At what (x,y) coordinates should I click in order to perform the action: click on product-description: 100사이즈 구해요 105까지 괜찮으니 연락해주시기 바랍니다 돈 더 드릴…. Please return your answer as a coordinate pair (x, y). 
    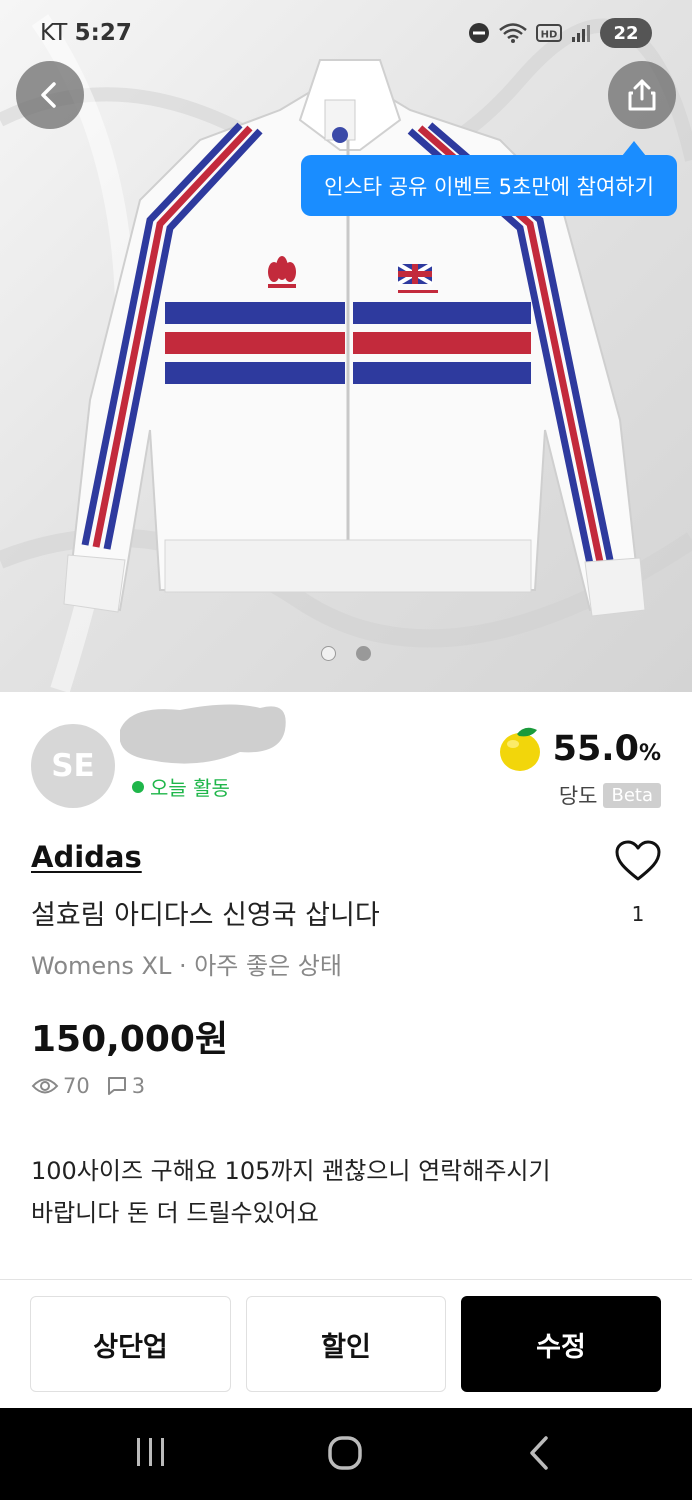
    Looking at the image, I should click on (346, 1192).